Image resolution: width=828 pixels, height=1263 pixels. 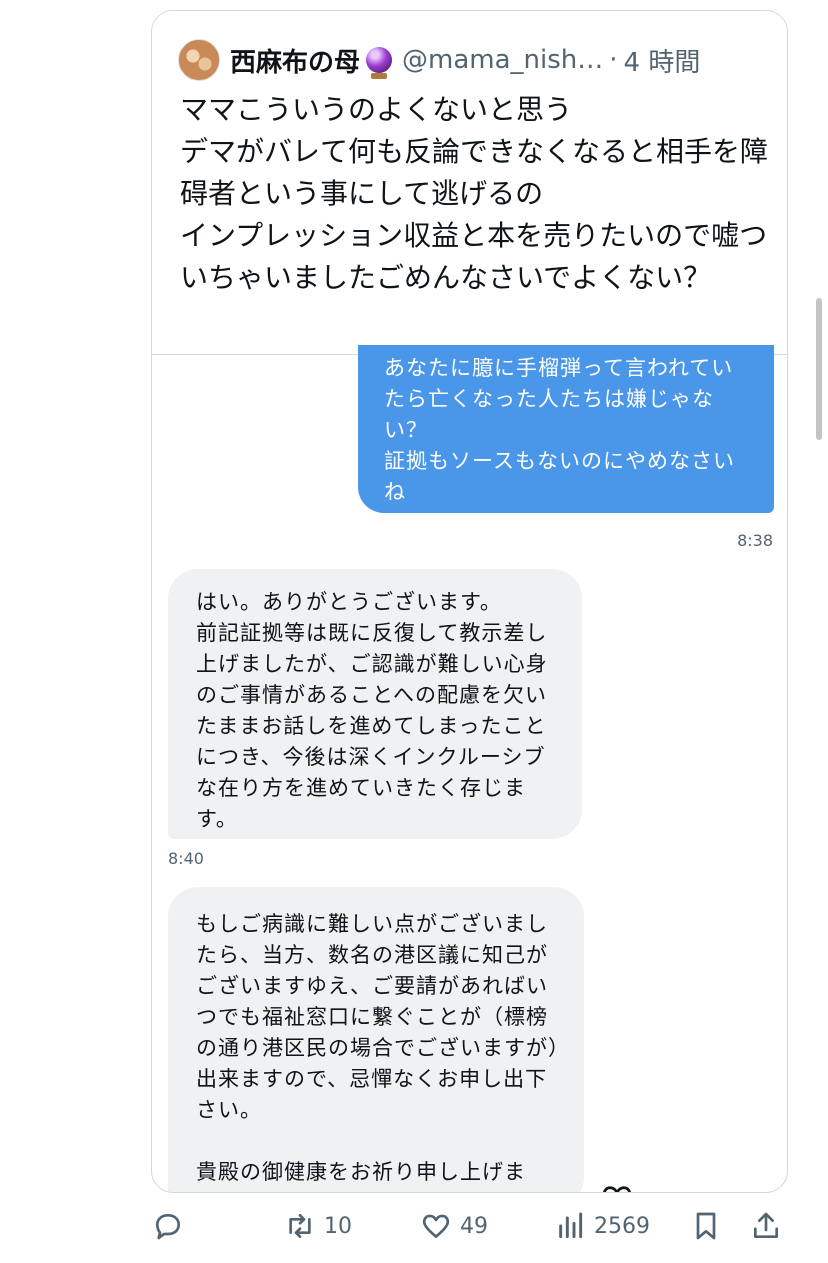 What do you see at coordinates (755, 540) in the screenshot?
I see `message-timestamp: 8:38` at bounding box center [755, 540].